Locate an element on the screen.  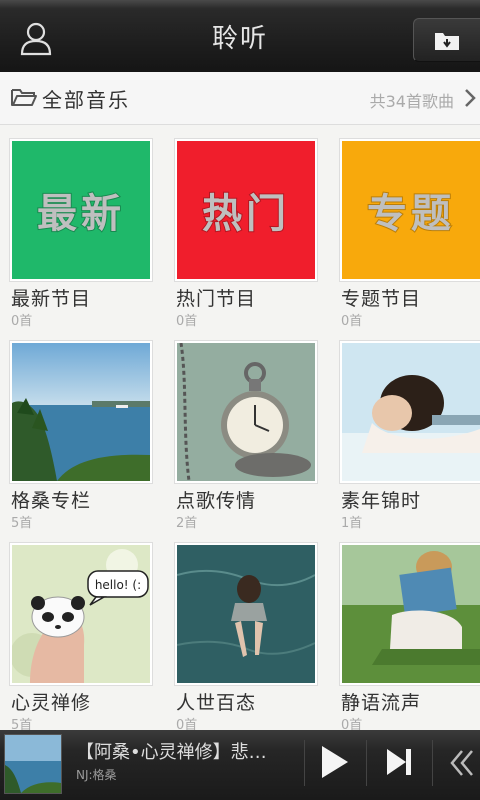
play-icon is located at coordinates (334, 762).